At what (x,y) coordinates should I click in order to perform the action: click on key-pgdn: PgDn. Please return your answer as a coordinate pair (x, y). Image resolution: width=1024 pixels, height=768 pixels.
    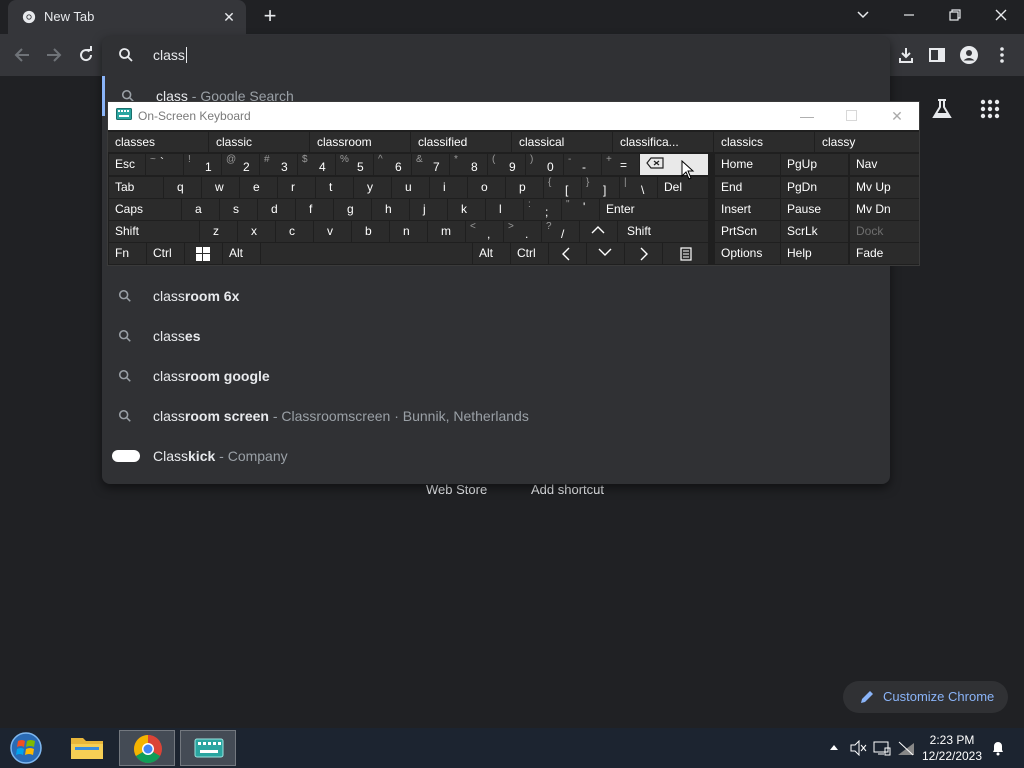
    Looking at the image, I should click on (814, 187).